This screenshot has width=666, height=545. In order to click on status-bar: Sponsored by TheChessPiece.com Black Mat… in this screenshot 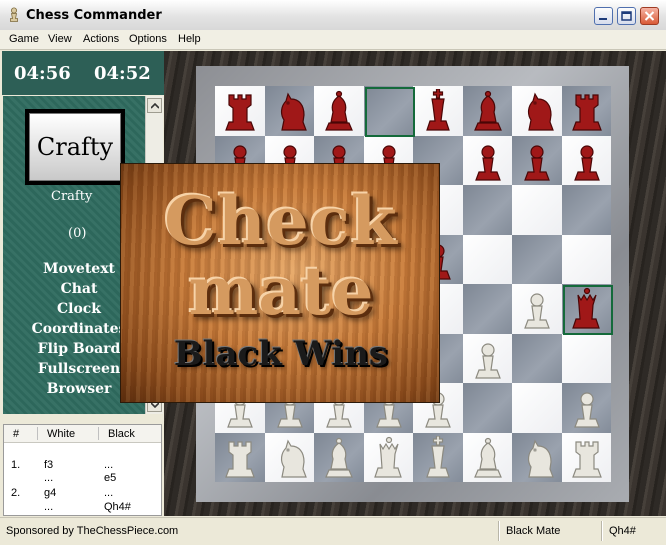, I will do `click(333, 531)`.